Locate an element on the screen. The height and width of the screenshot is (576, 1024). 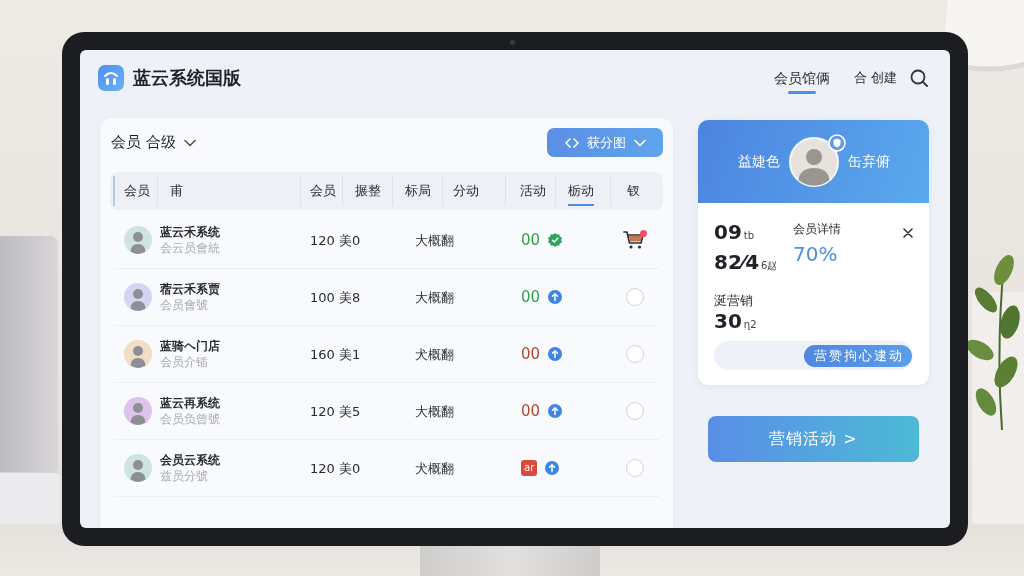
column-header: 搌整 is located at coordinates (367, 191).